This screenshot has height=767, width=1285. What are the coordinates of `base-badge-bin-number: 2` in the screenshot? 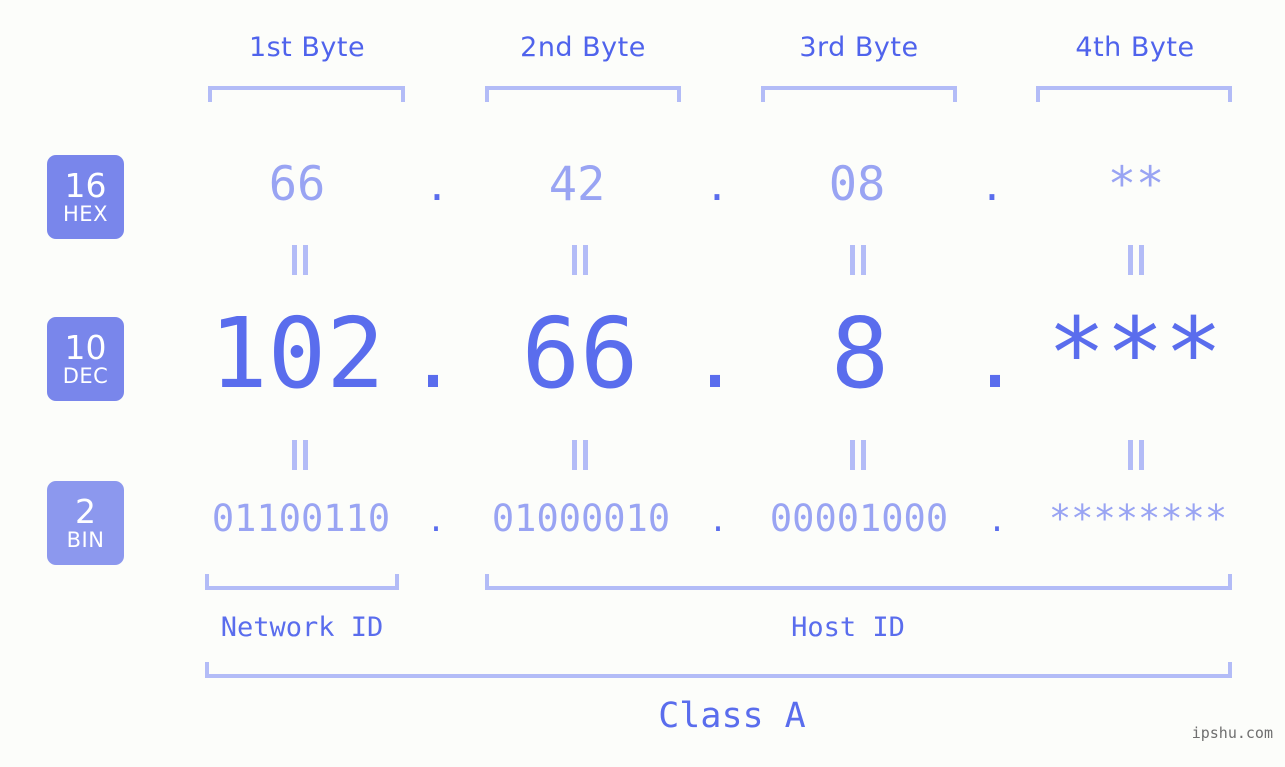 It's located at (85, 511).